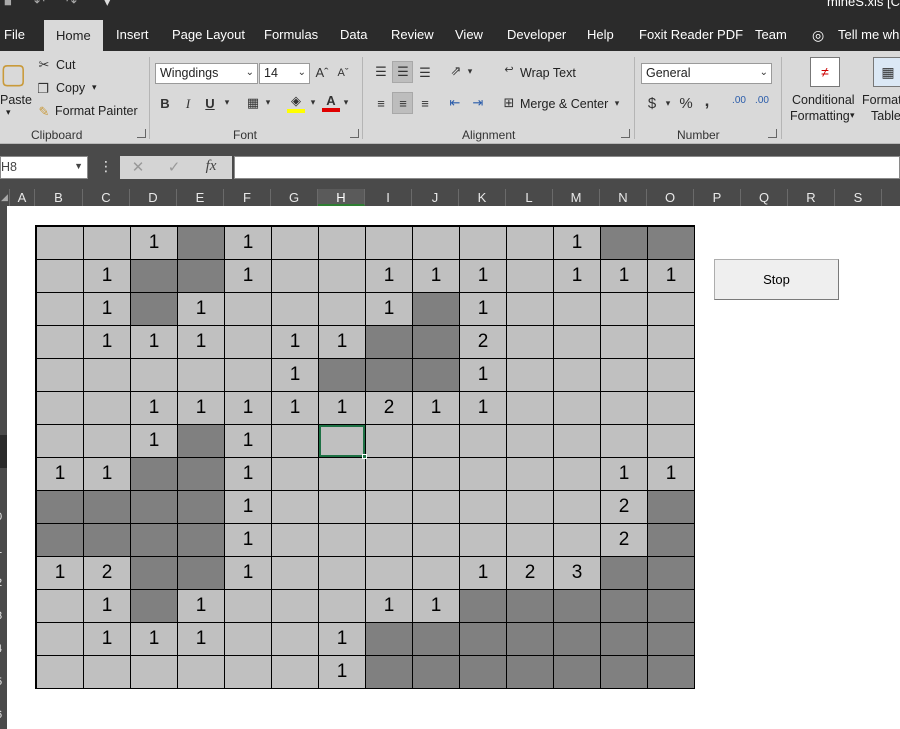 Image resolution: width=900 pixels, height=729 pixels. Describe the element at coordinates (343, 73) in the screenshot. I see `decrease-font-size-icon: Aˇ` at that location.